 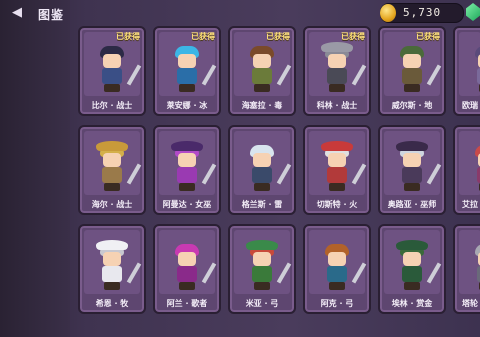 What do you see at coordinates (466, 71) in the screenshot?
I see `character-card: 欧瑞` at bounding box center [466, 71].